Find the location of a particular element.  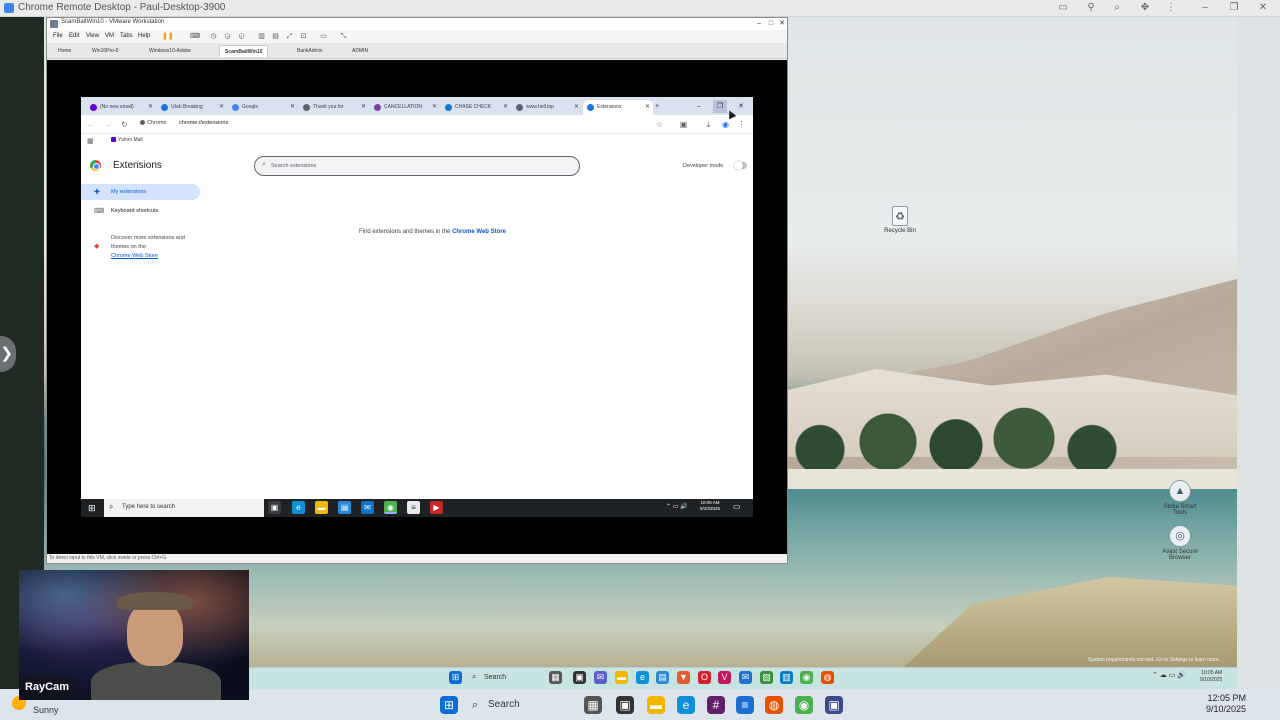

dock-icon: ▭ is located at coordinates (1063, 8).